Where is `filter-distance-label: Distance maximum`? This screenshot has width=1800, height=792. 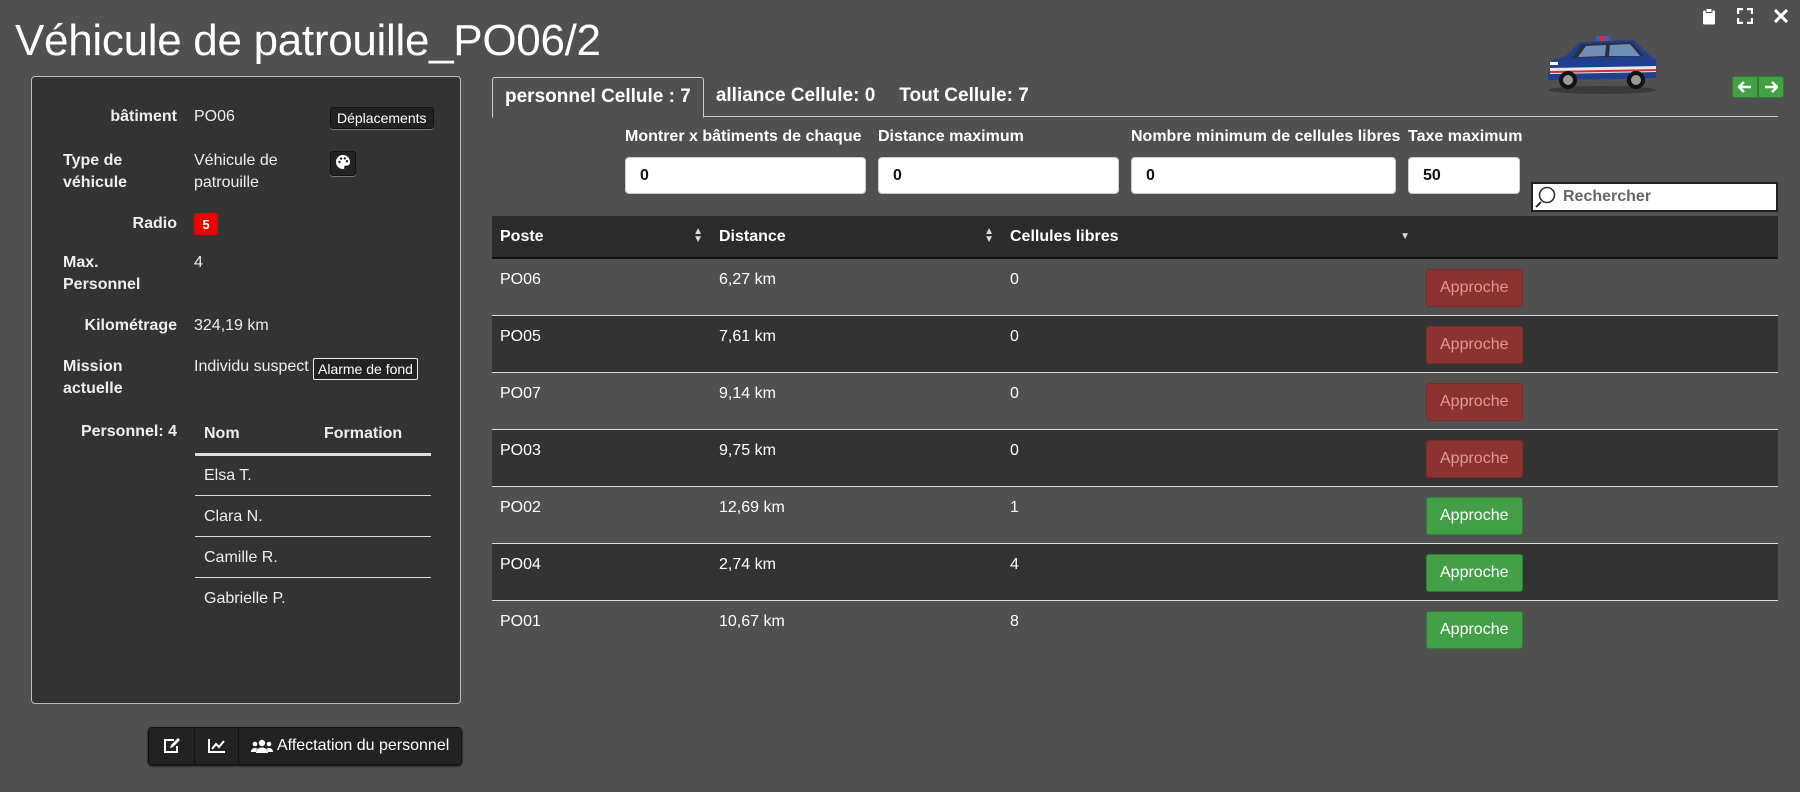
filter-distance-label: Distance maximum is located at coordinates (951, 136).